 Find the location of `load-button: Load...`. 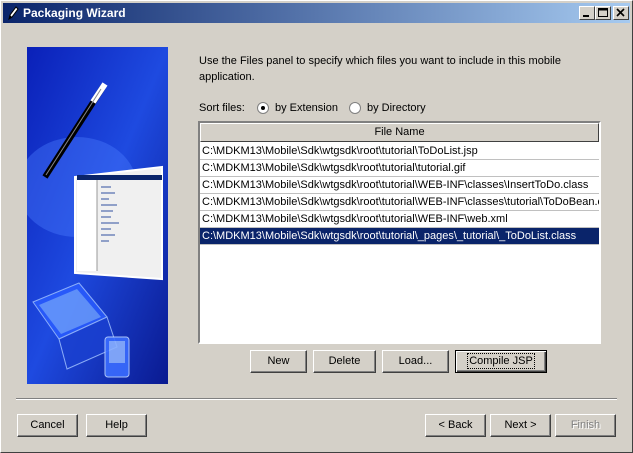

load-button: Load... is located at coordinates (415, 361).